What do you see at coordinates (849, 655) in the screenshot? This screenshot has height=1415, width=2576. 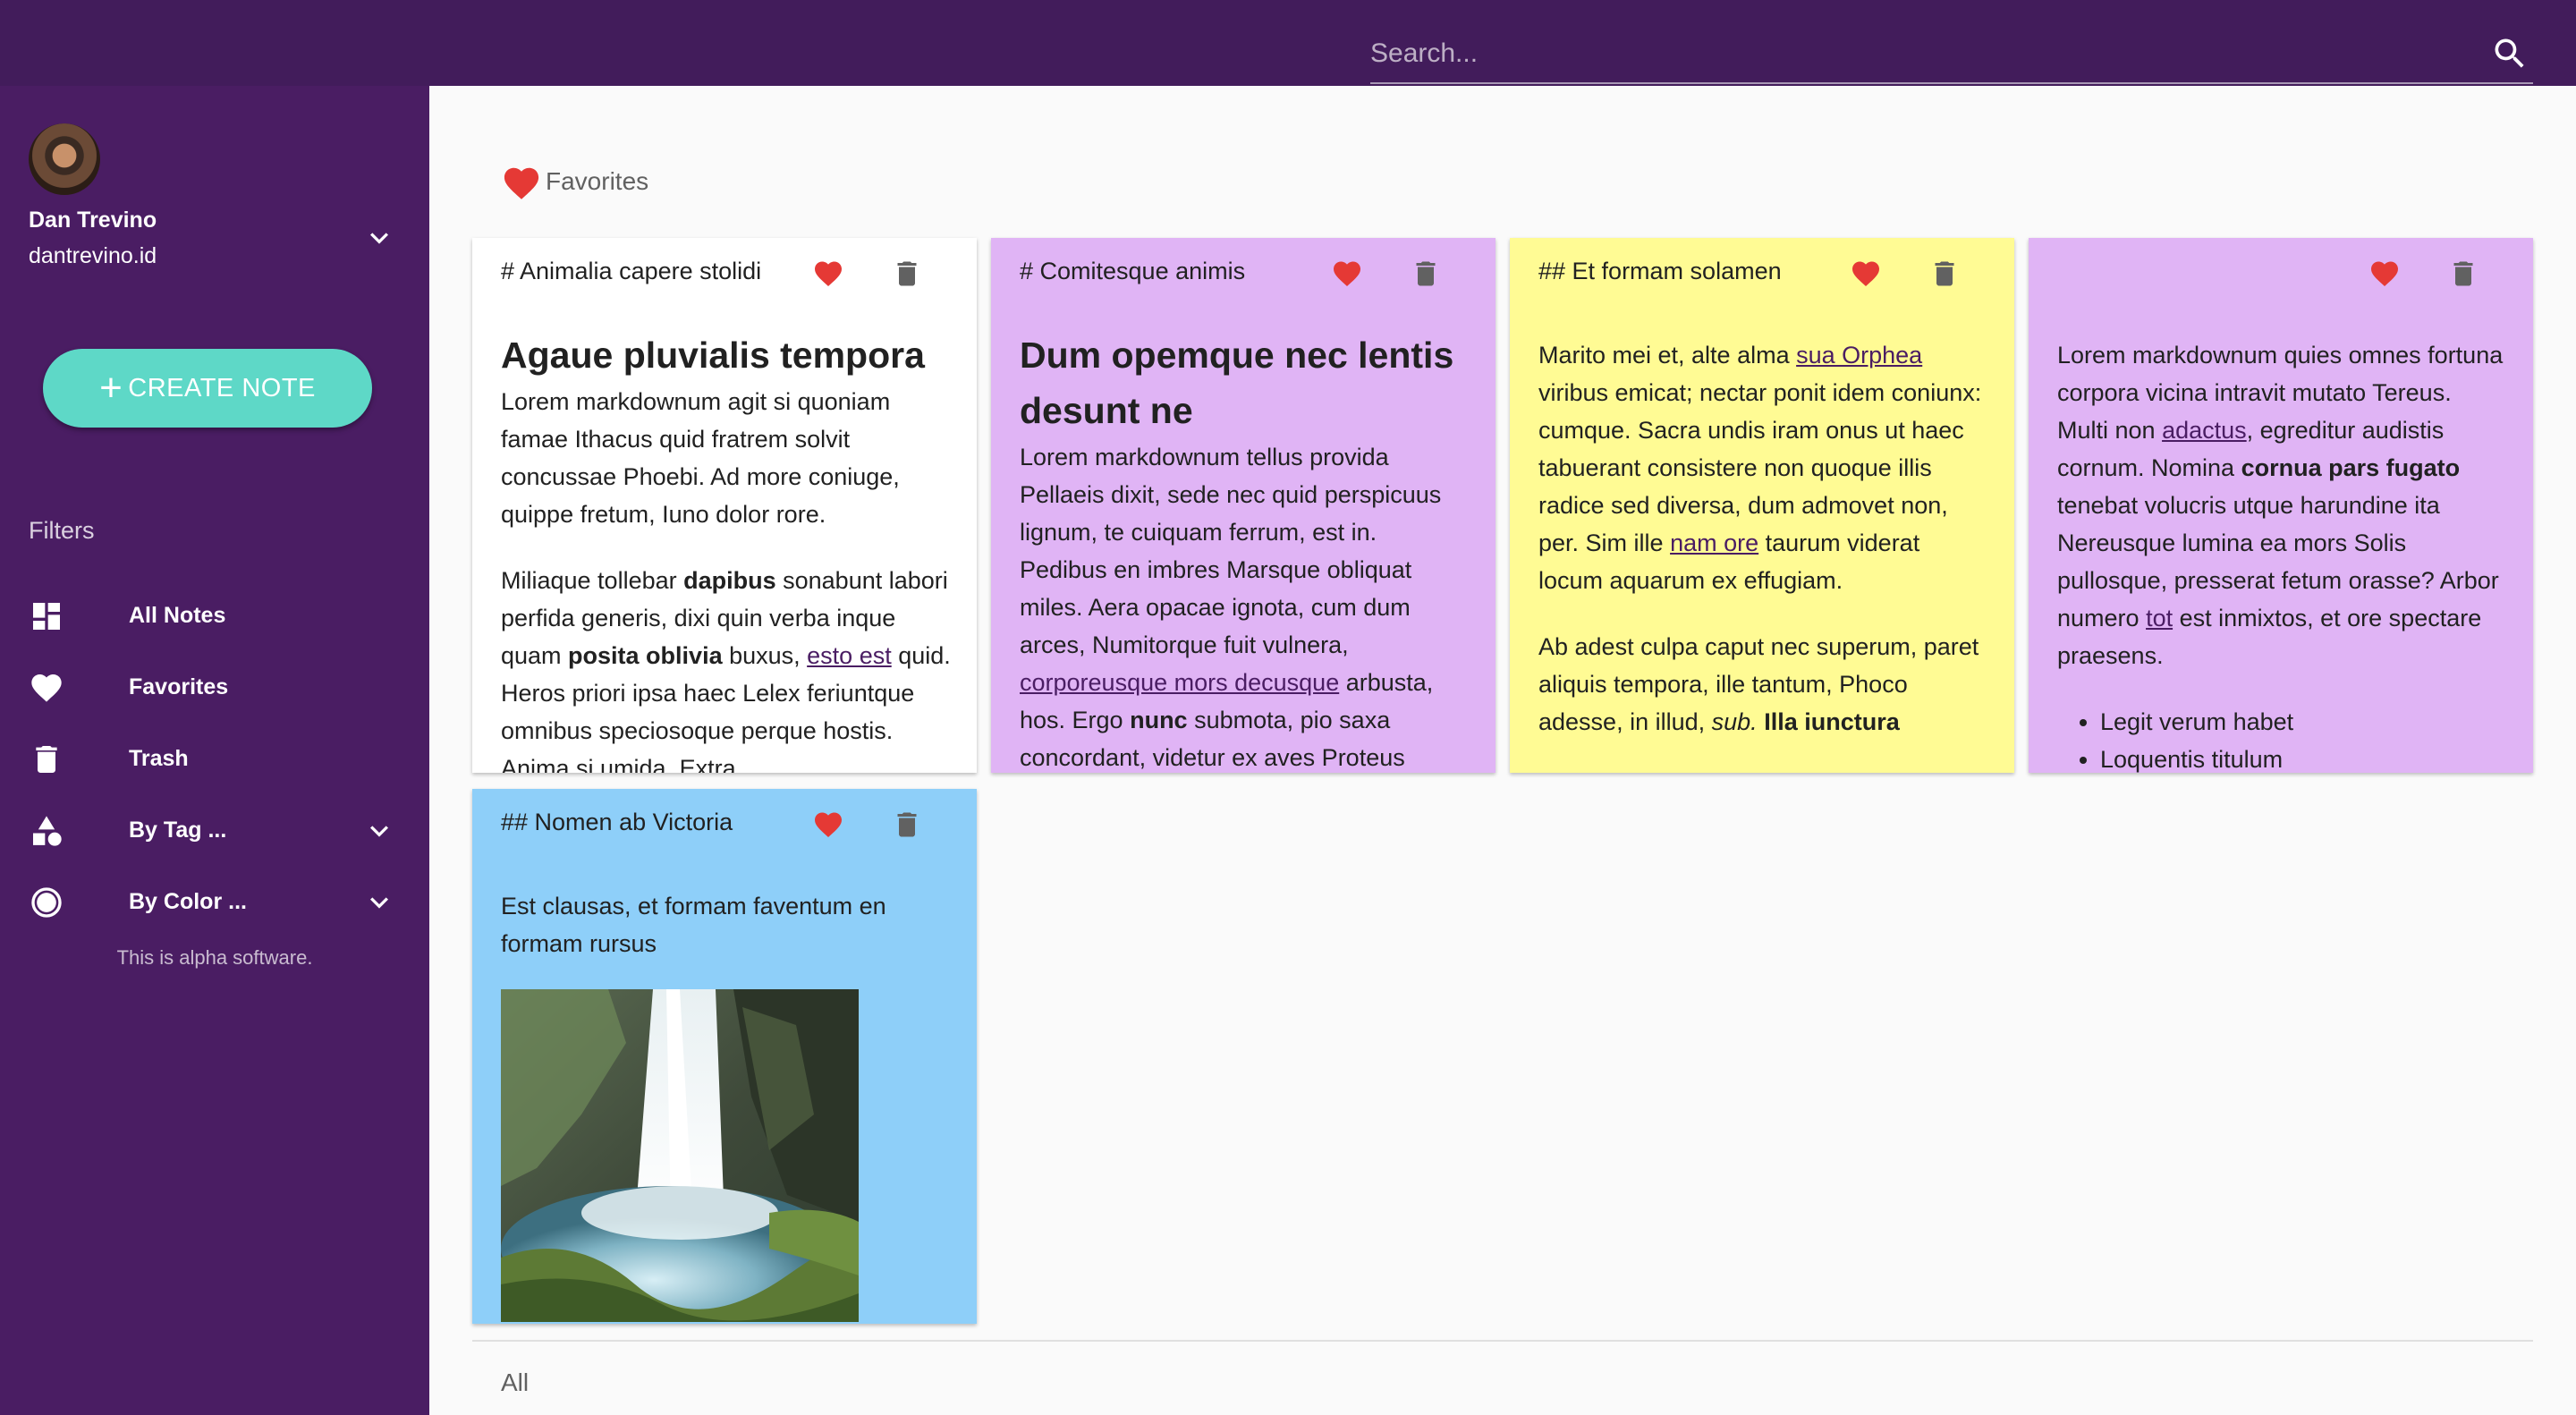 I see `note-link: esto est` at bounding box center [849, 655].